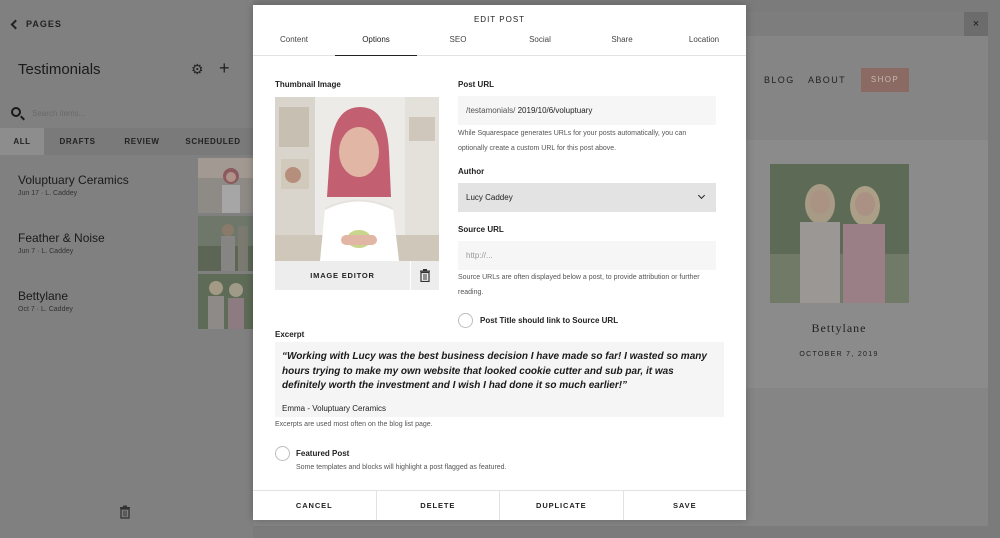 The image size is (1000, 538). Describe the element at coordinates (839, 233) in the screenshot. I see `preview-post-image` at that location.